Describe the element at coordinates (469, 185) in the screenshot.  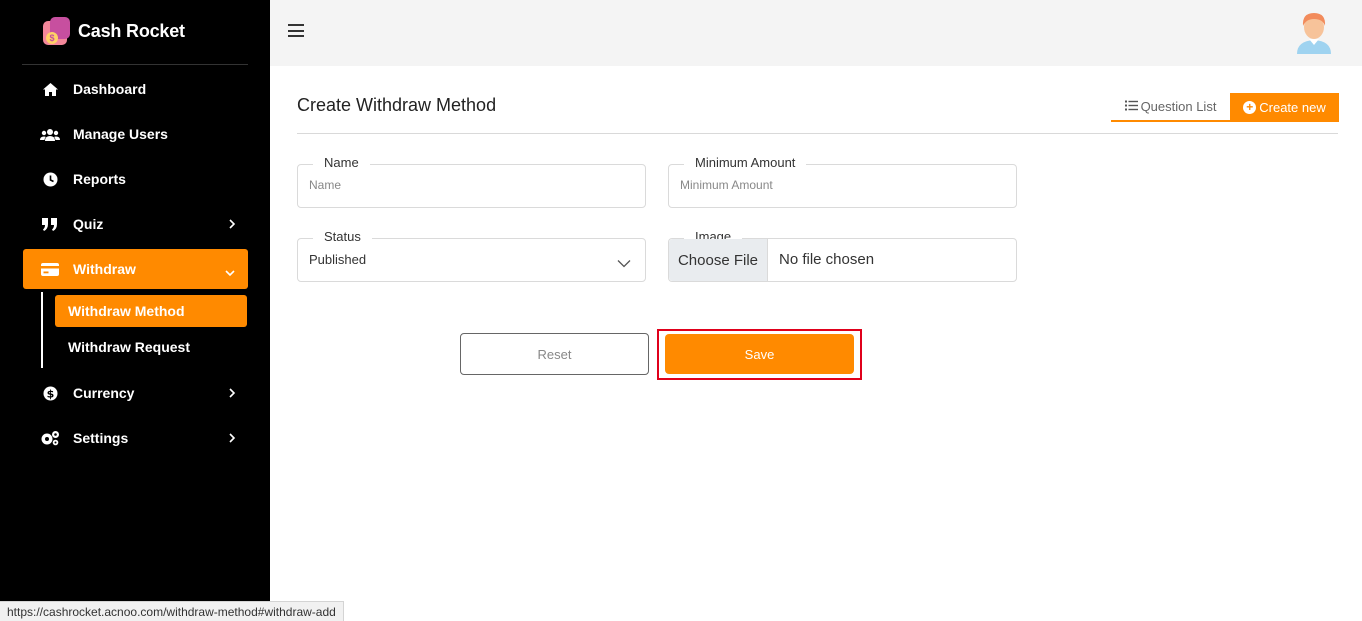
I see `name-input` at that location.